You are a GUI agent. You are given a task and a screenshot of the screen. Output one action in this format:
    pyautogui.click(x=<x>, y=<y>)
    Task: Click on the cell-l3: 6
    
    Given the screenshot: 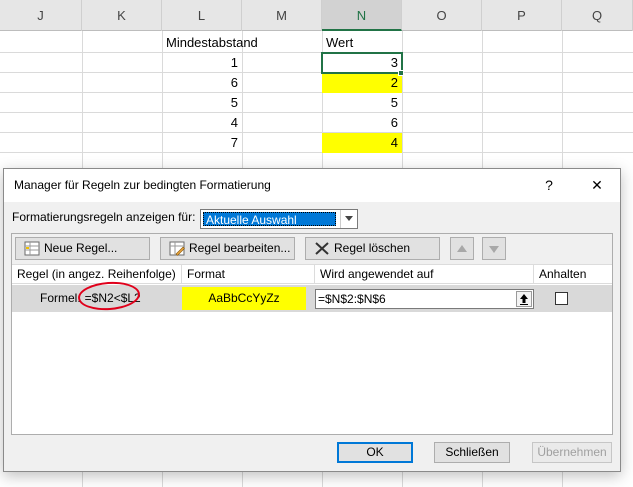 What is the action you would take?
    pyautogui.click(x=202, y=83)
    